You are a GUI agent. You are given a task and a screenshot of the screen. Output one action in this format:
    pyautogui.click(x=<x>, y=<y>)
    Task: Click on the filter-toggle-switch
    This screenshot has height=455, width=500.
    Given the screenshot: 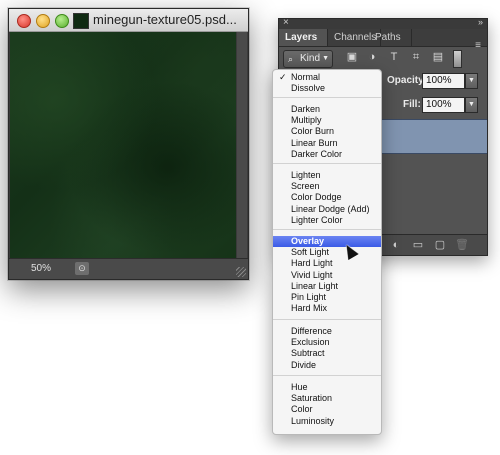 What is the action you would take?
    pyautogui.click(x=457, y=59)
    